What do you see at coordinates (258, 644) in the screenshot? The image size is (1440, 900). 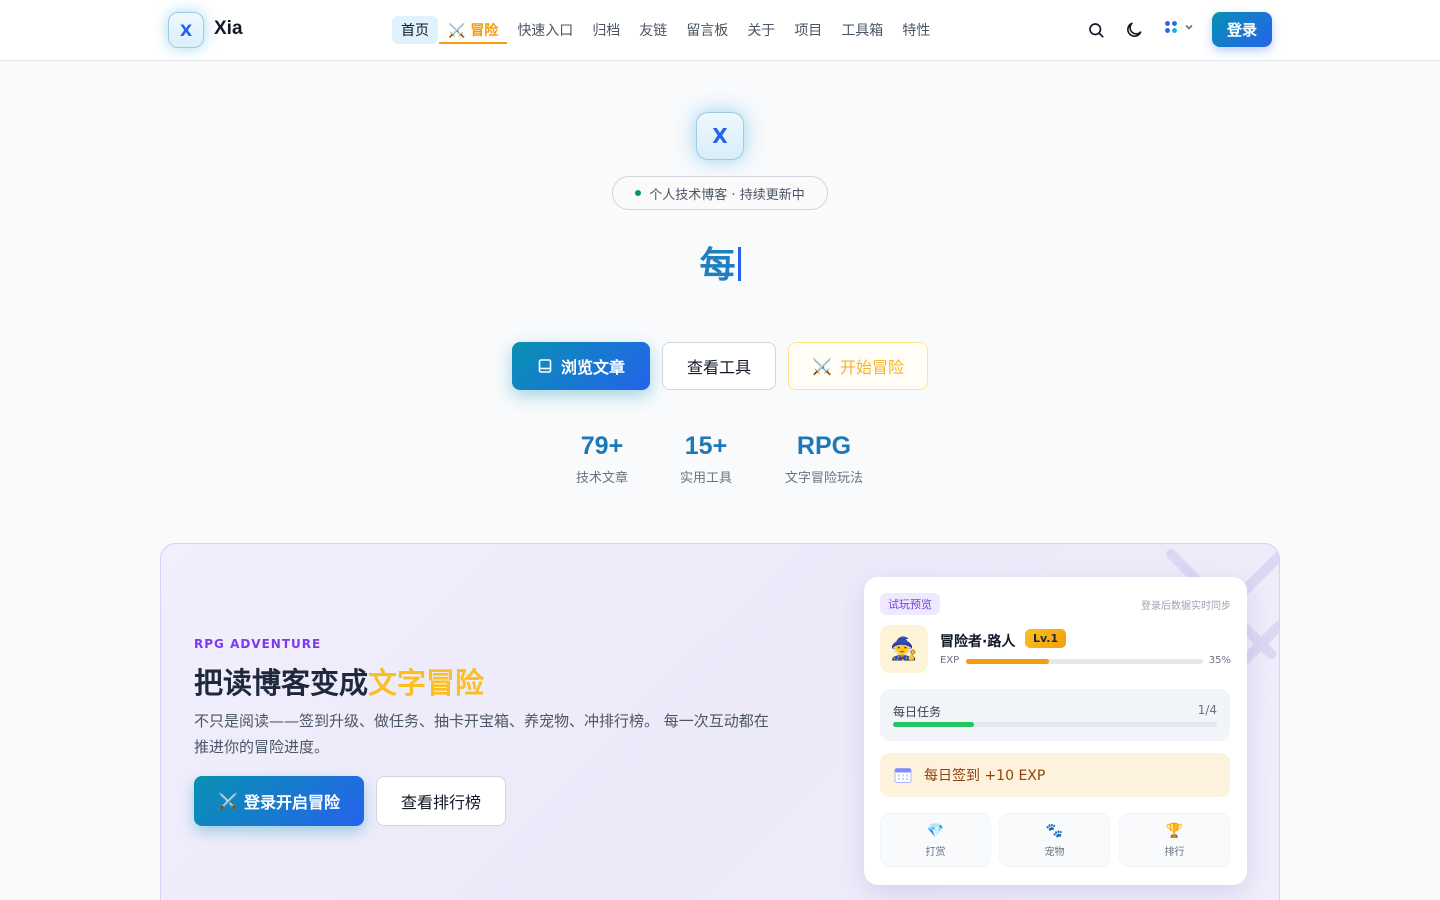 I see `rpg-kicker: RPG ADVENTURE` at bounding box center [258, 644].